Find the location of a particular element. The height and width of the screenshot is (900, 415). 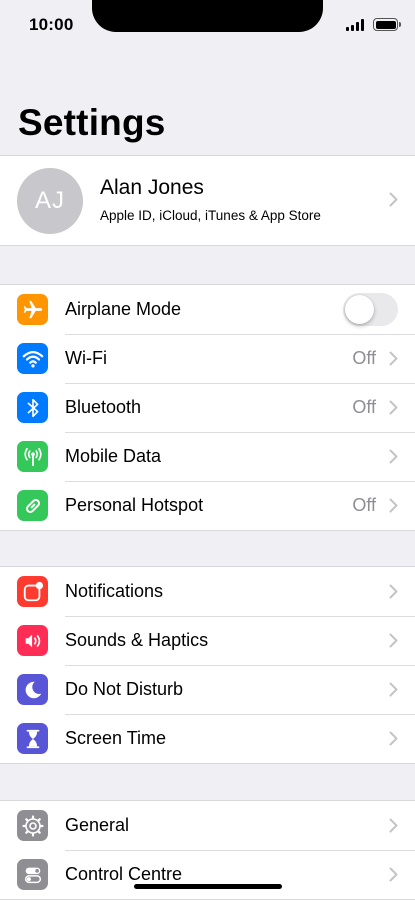

settings-row-notifications: Notifications is located at coordinates (207, 591).